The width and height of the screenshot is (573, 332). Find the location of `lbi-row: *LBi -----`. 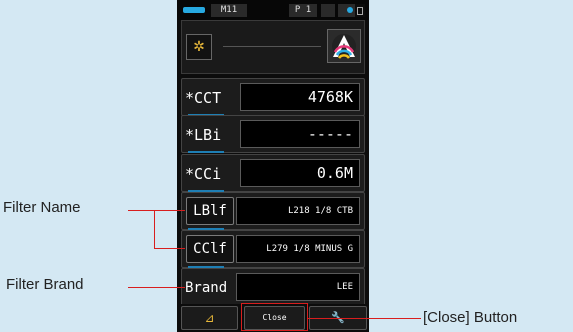

lbi-row: *LBi ----- is located at coordinates (273, 134).